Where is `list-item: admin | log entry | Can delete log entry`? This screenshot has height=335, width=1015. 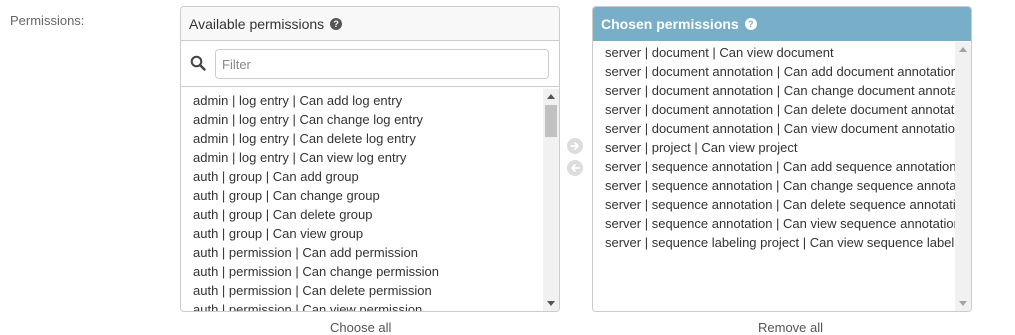
list-item: admin | log entry | Can delete log entry is located at coordinates (362, 138).